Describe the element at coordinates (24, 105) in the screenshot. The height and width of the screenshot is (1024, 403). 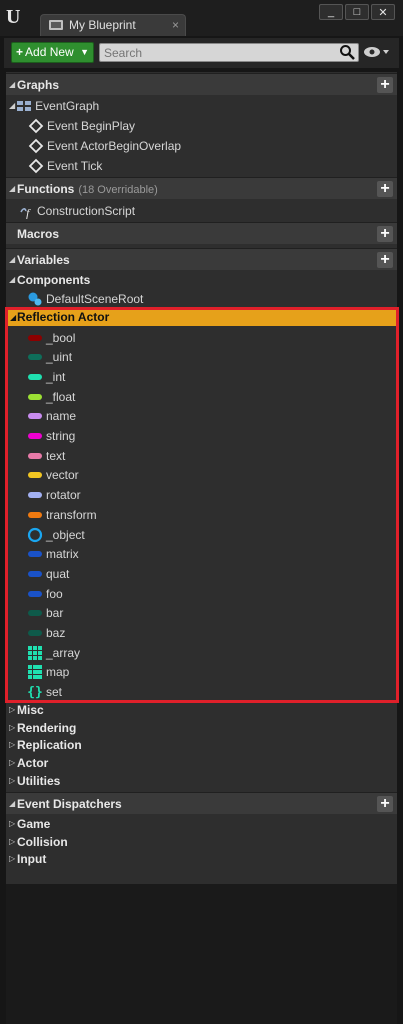
I see `graph-icon` at that location.